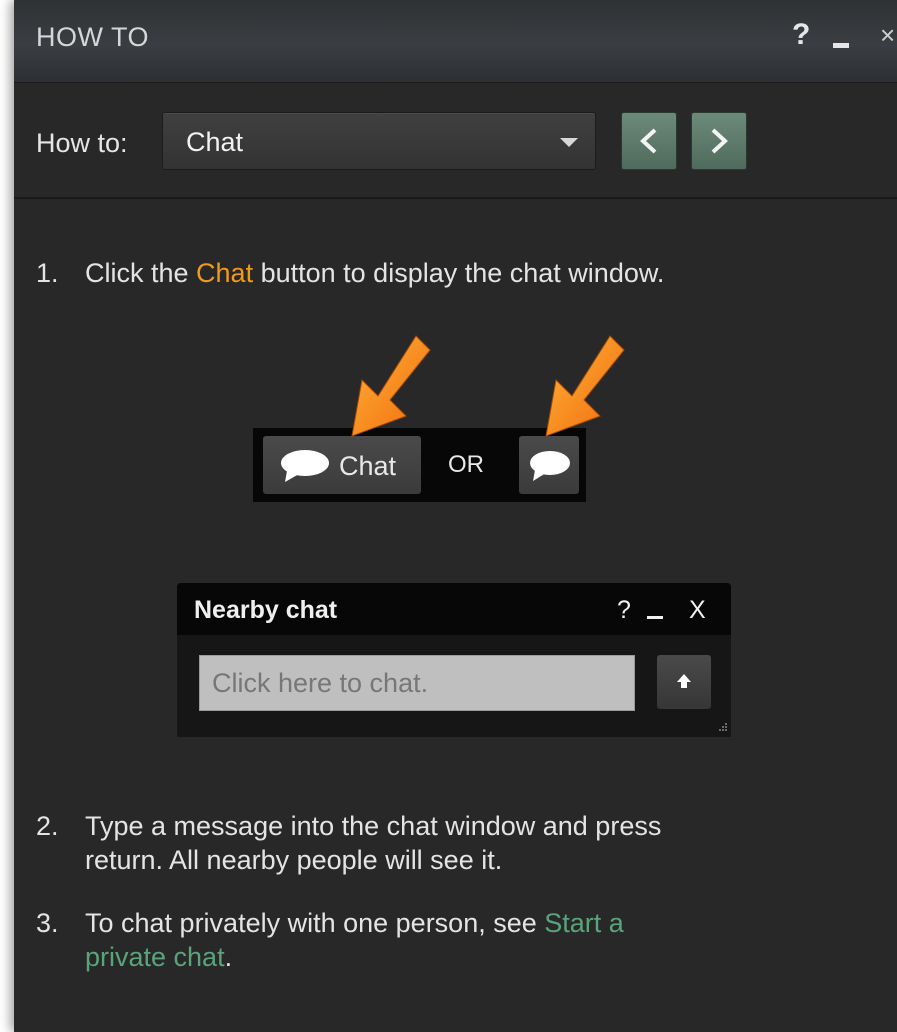 The height and width of the screenshot is (1032, 897). What do you see at coordinates (225, 273) in the screenshot?
I see `chat-highlight: Chat` at bounding box center [225, 273].